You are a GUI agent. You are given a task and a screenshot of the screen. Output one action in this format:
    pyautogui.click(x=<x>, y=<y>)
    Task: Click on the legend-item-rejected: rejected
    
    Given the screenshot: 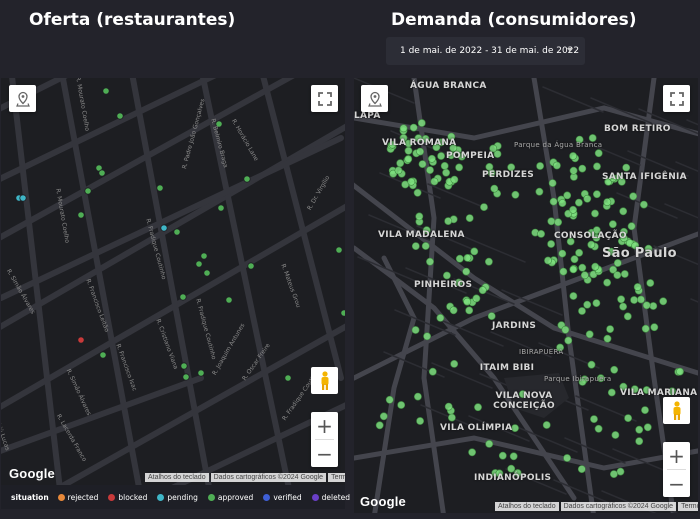 What is the action you would take?
    pyautogui.click(x=77, y=497)
    